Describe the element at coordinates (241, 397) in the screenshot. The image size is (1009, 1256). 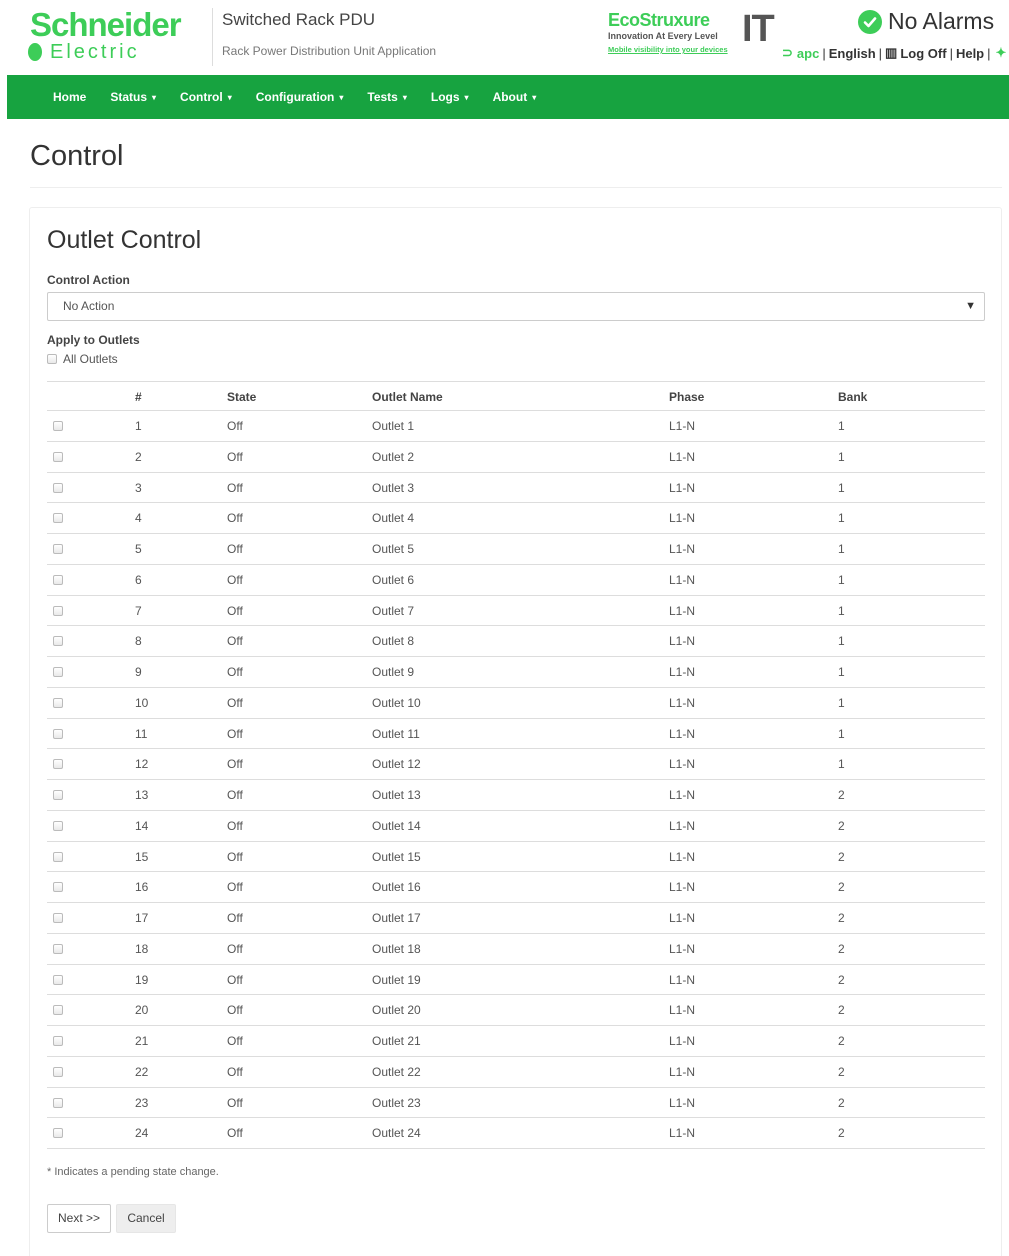
I see `column-header-state: State` at that location.